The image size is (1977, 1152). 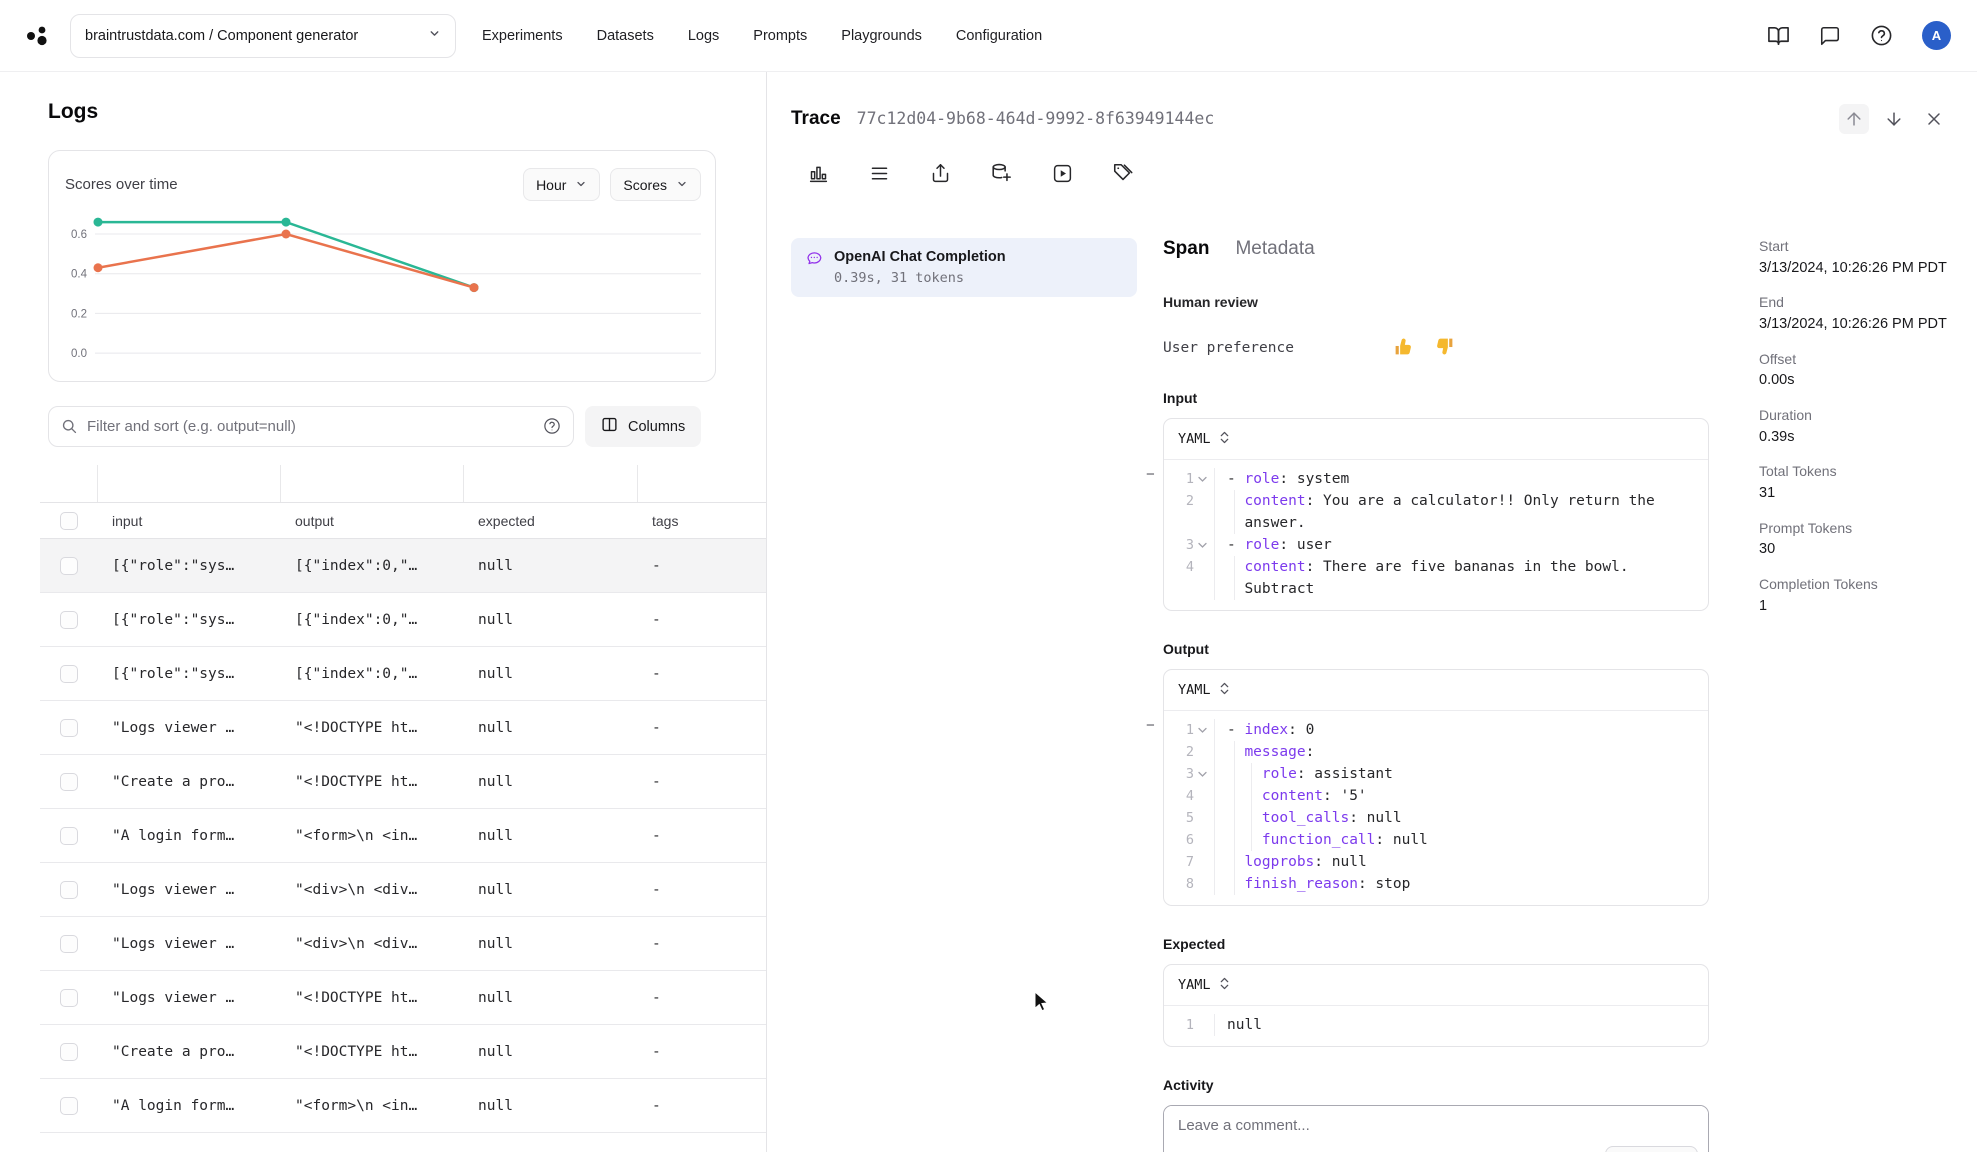 I want to click on project-switcher: braintrustdata.com / Component generator, so click(x=263, y=35).